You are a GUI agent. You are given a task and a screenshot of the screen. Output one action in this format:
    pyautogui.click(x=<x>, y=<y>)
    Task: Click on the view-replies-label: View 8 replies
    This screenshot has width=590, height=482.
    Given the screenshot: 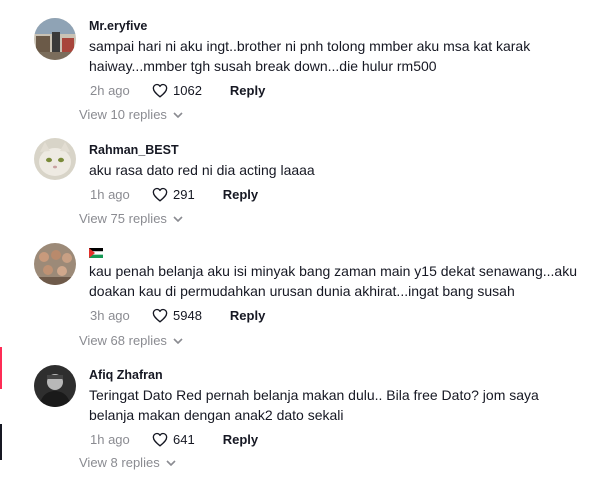 What is the action you would take?
    pyautogui.click(x=119, y=462)
    